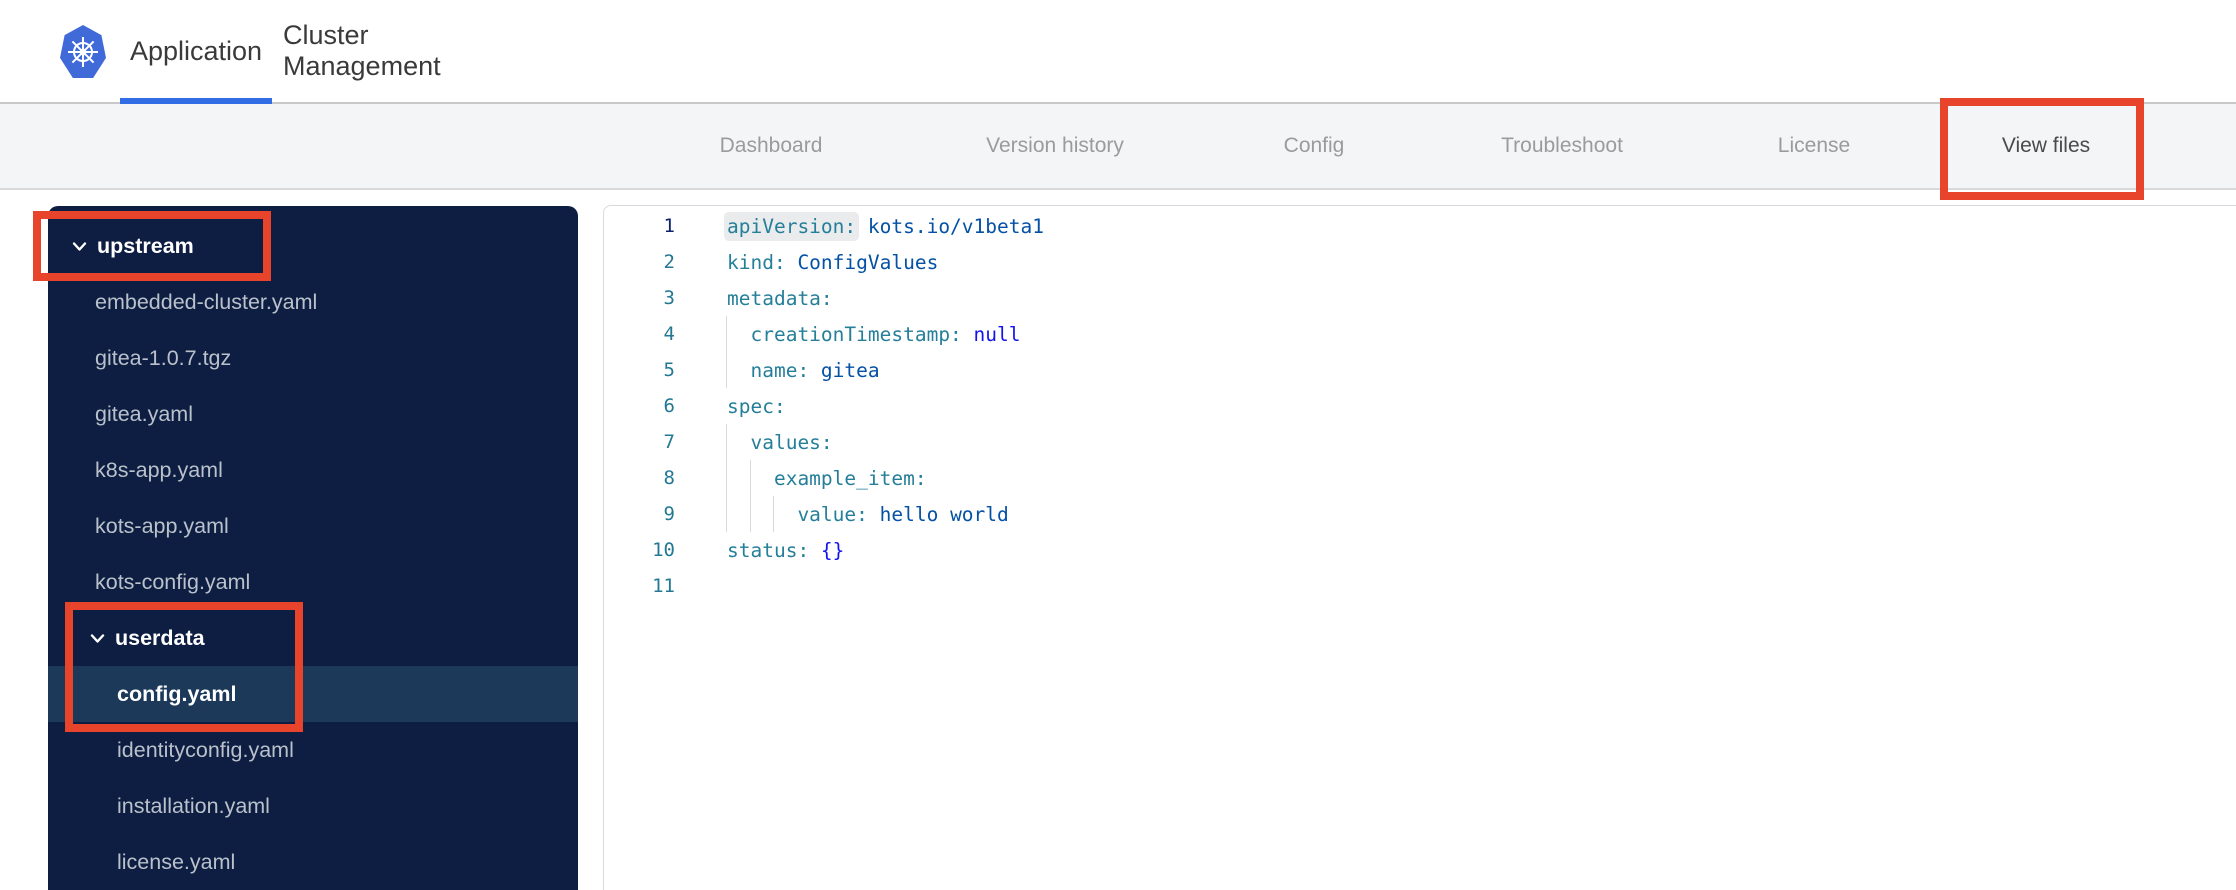 Image resolution: width=2236 pixels, height=890 pixels. I want to click on code-text: apiVersion: kots.io/v1beta1, so click(885, 226).